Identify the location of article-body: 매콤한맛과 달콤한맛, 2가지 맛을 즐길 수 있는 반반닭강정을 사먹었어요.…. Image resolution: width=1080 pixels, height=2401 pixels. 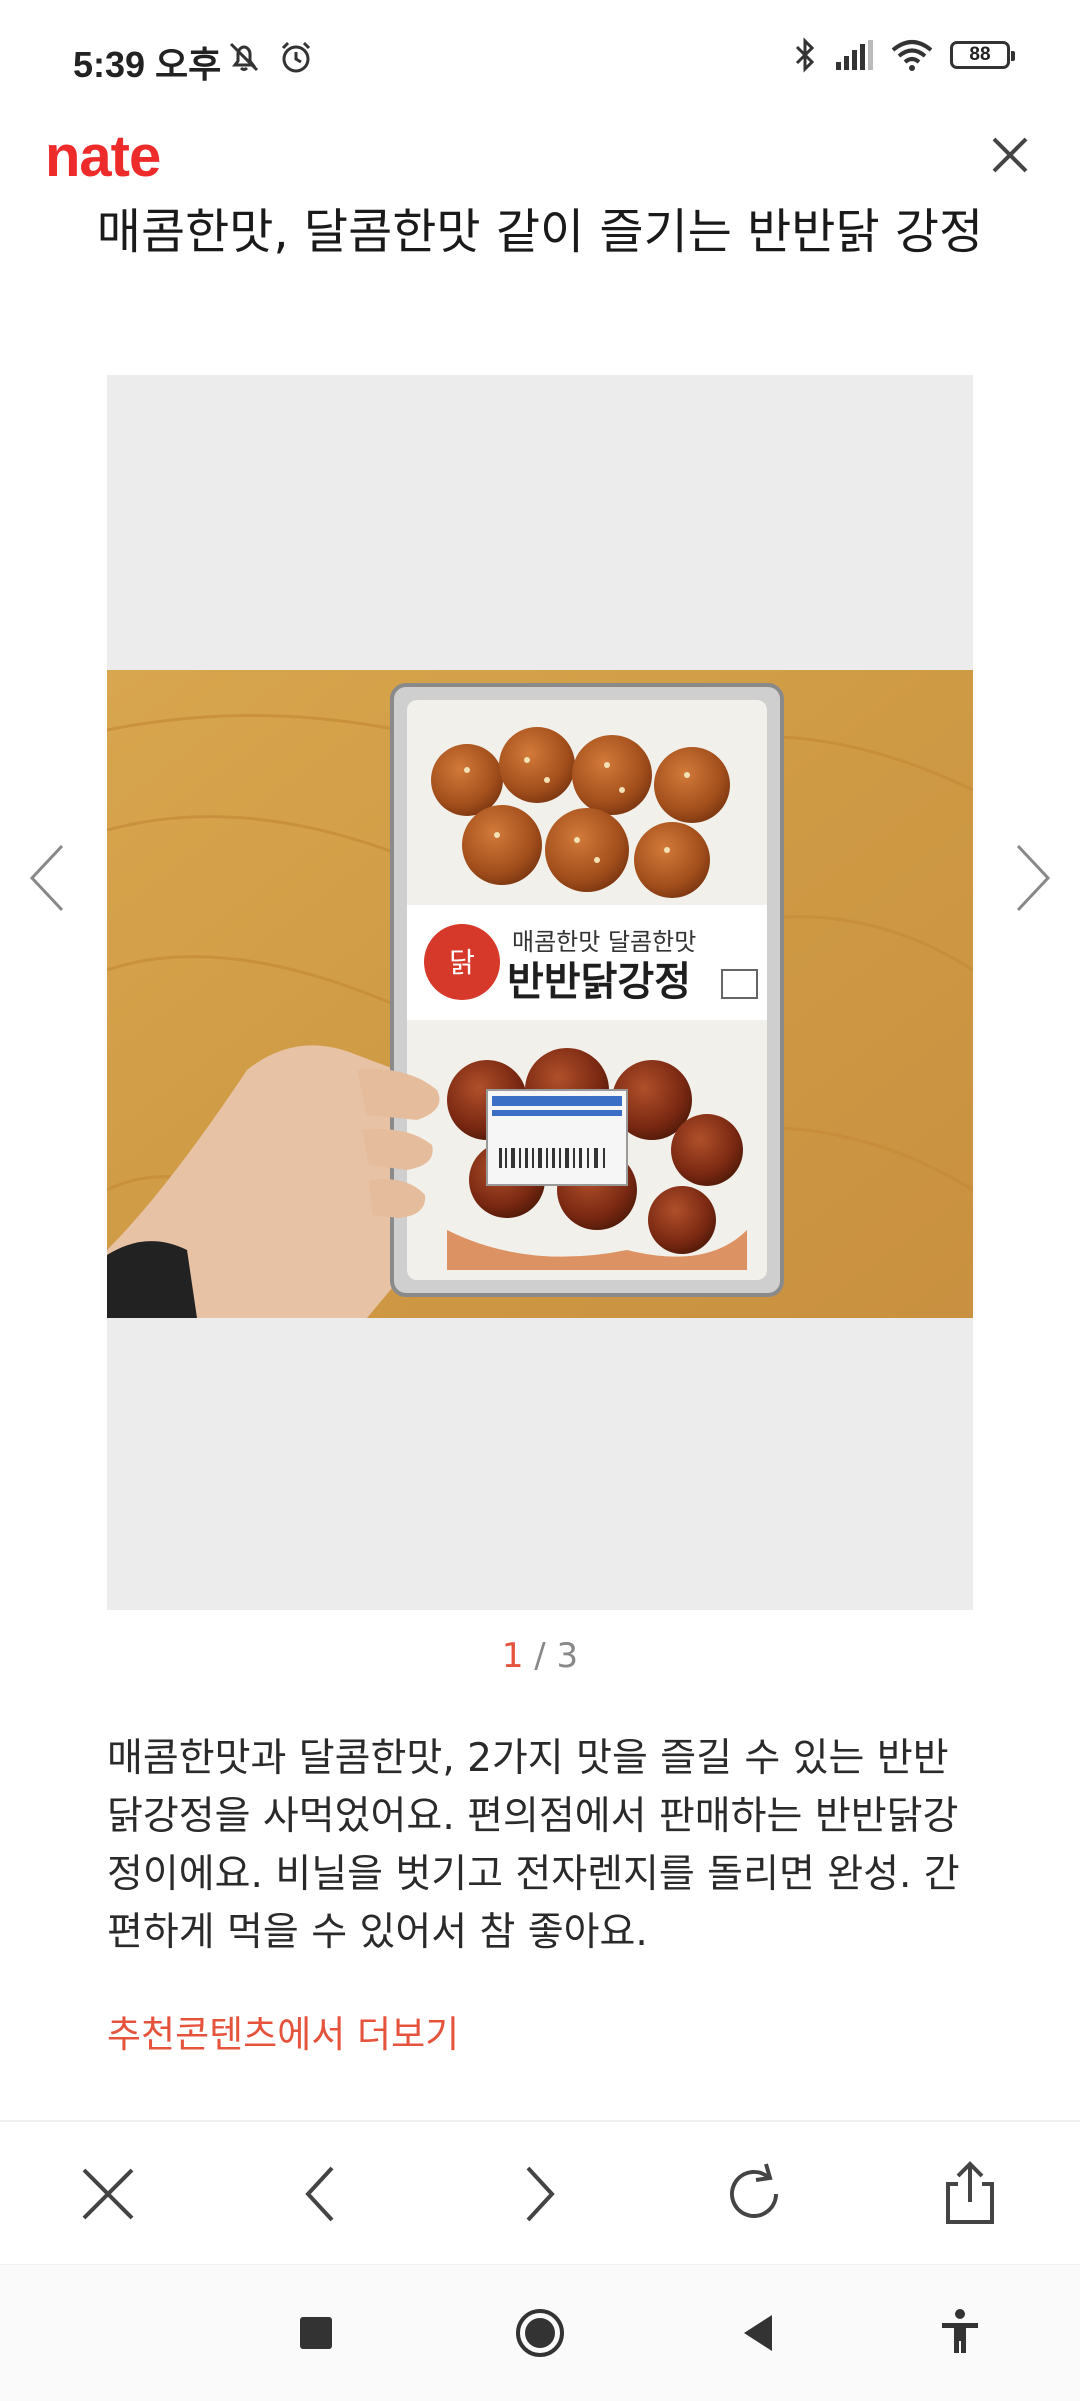
(533, 1845).